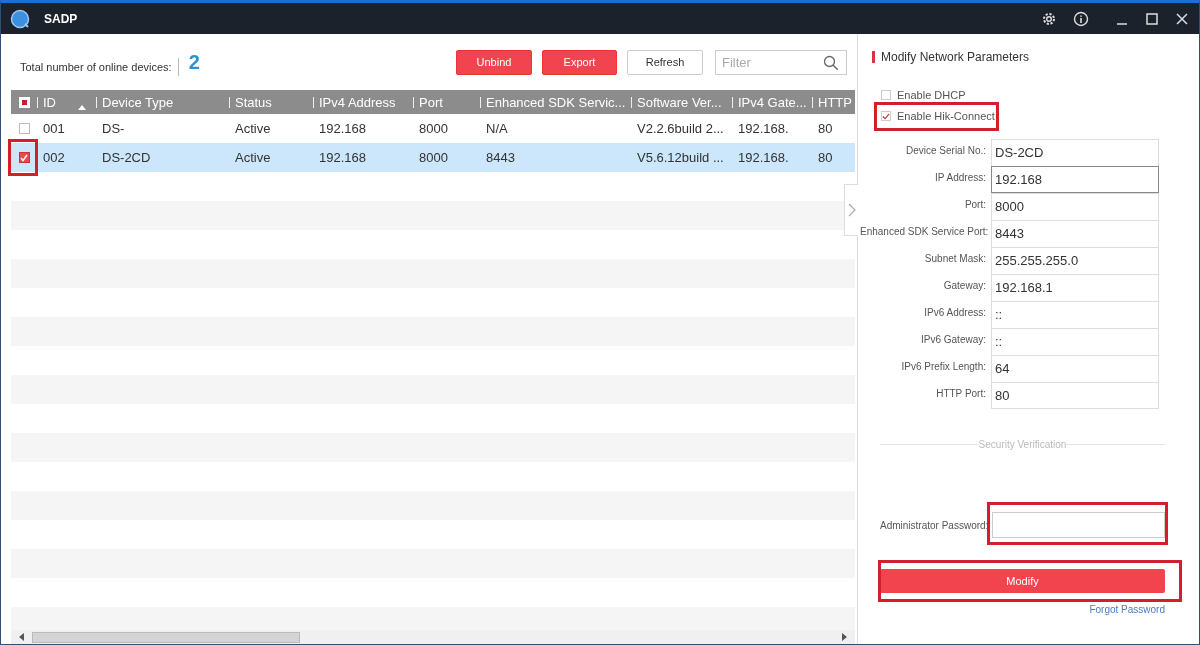  I want to click on forgot-password-link: Forgot Password, so click(1127, 609).